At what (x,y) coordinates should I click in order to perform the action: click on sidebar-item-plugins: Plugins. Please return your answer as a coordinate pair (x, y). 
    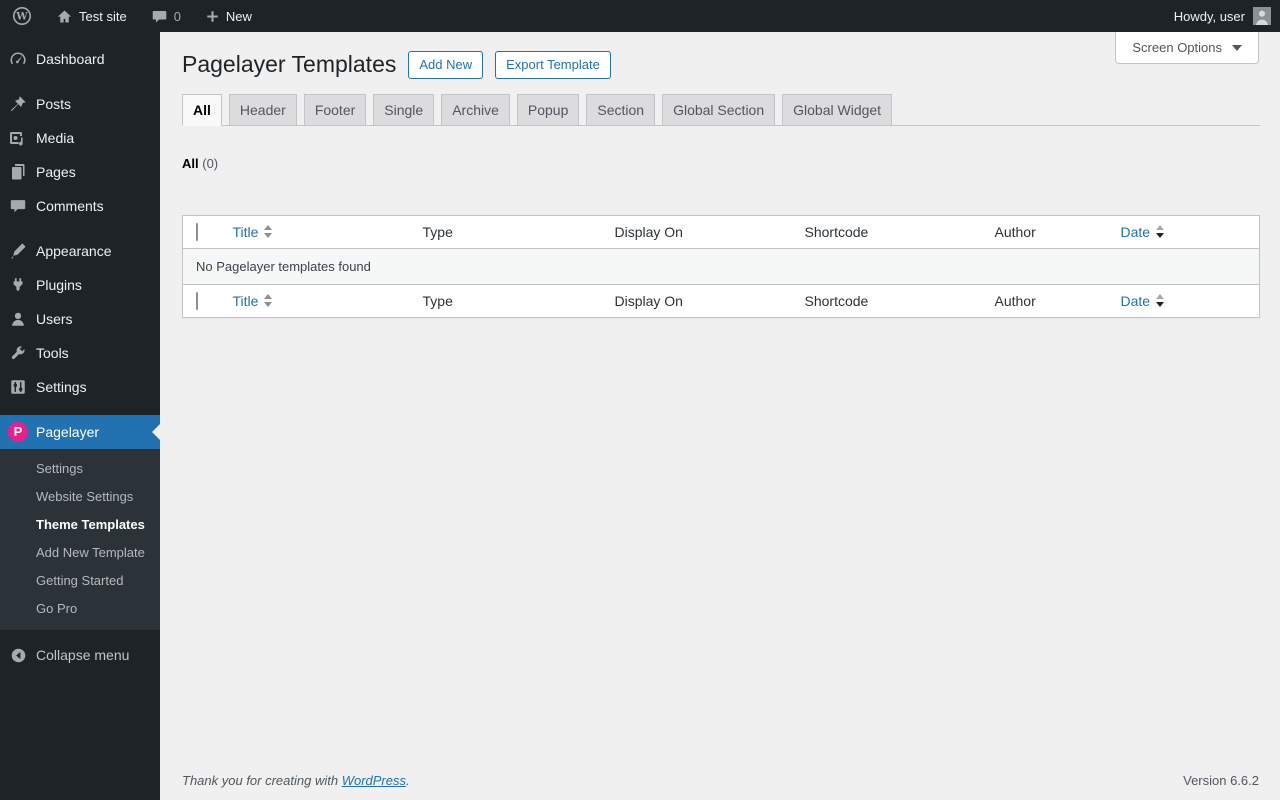
    Looking at the image, I should click on (80, 285).